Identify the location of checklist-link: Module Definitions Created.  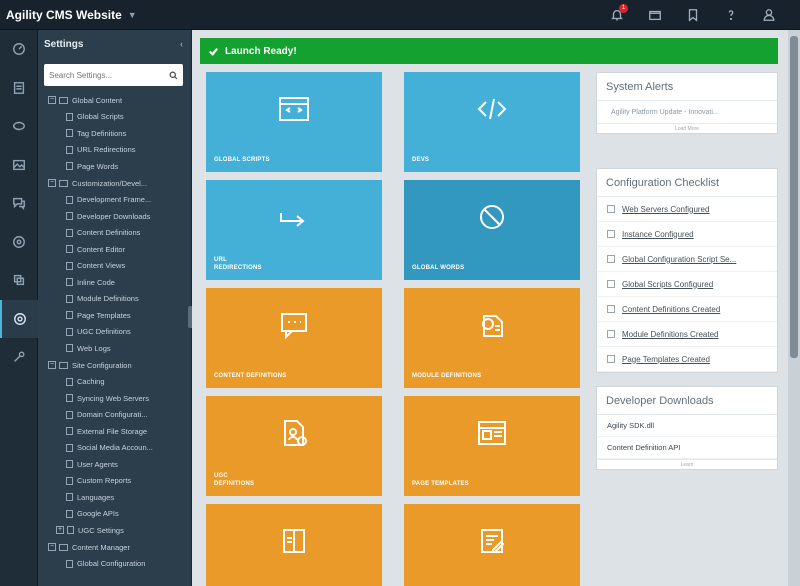
(670, 334).